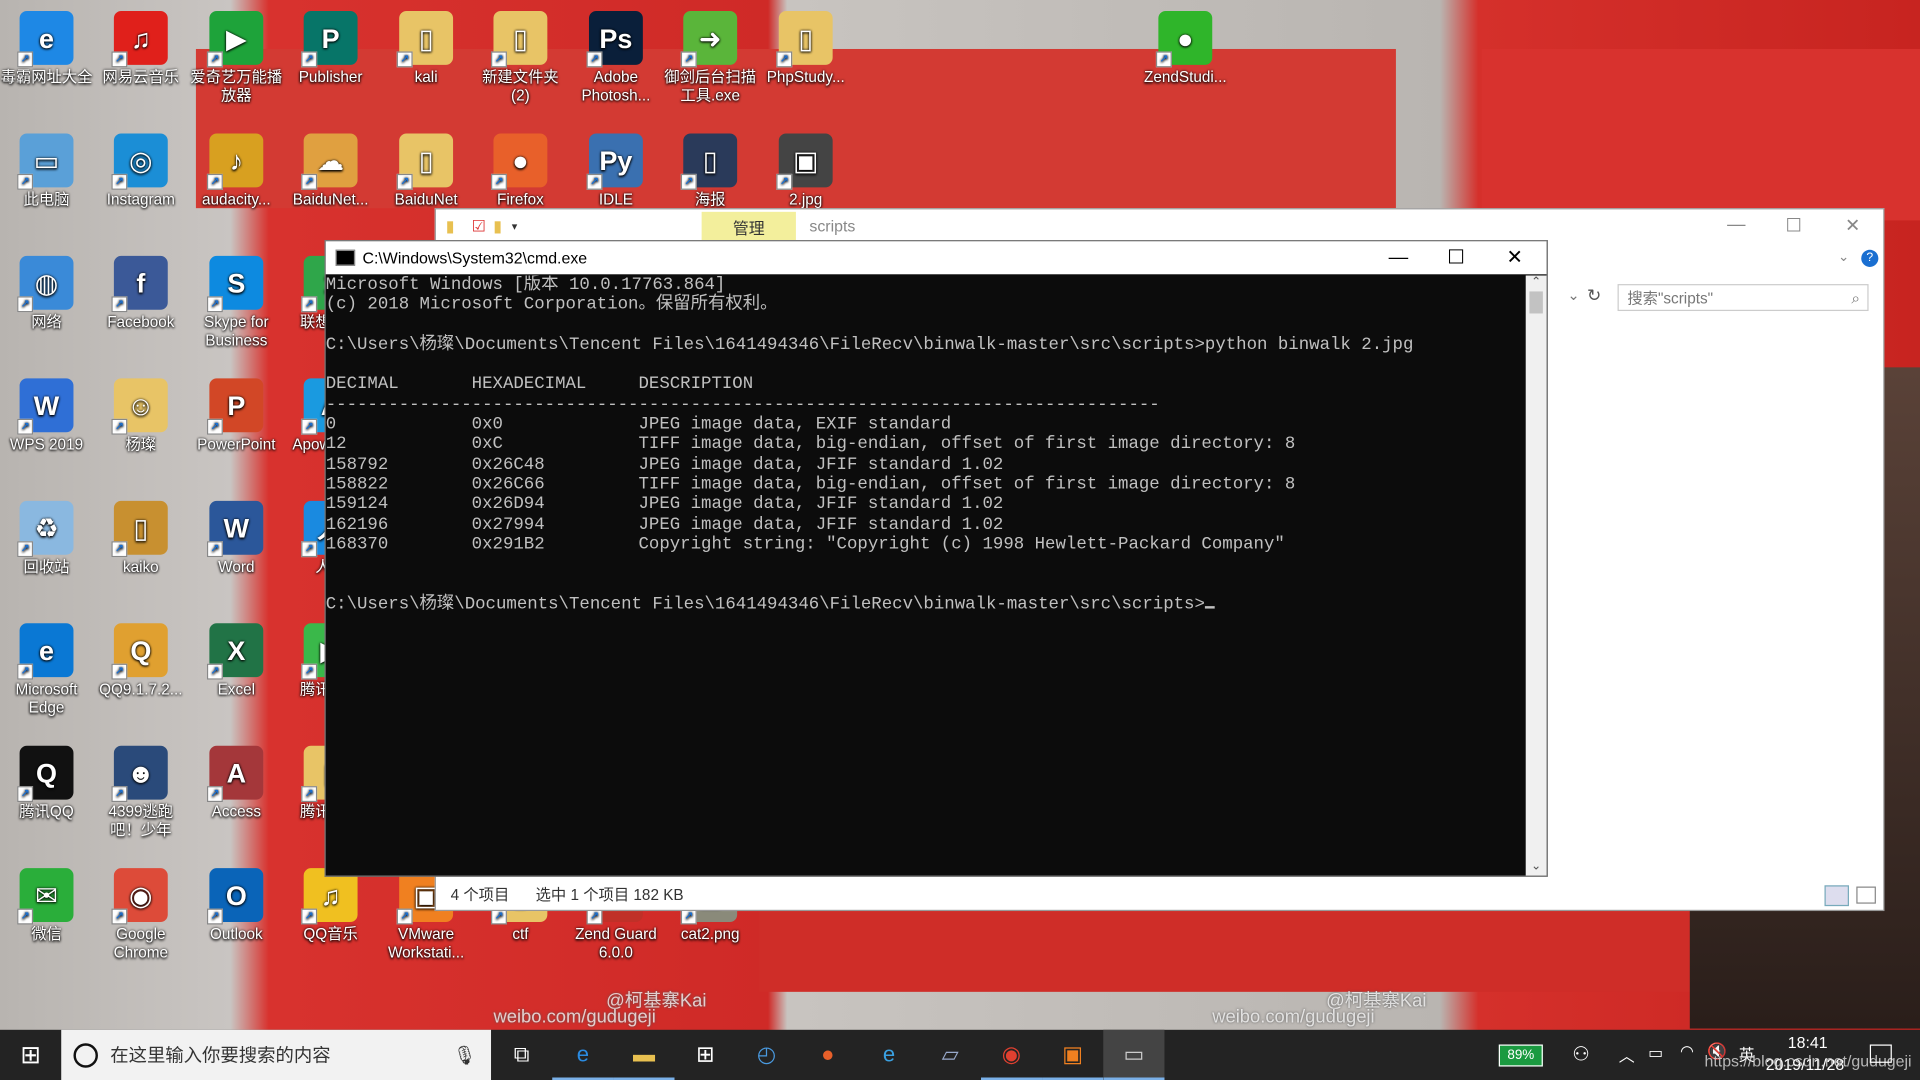 Image resolution: width=1920 pixels, height=1080 pixels. What do you see at coordinates (450, 227) in the screenshot?
I see `folder-icon: ▮` at bounding box center [450, 227].